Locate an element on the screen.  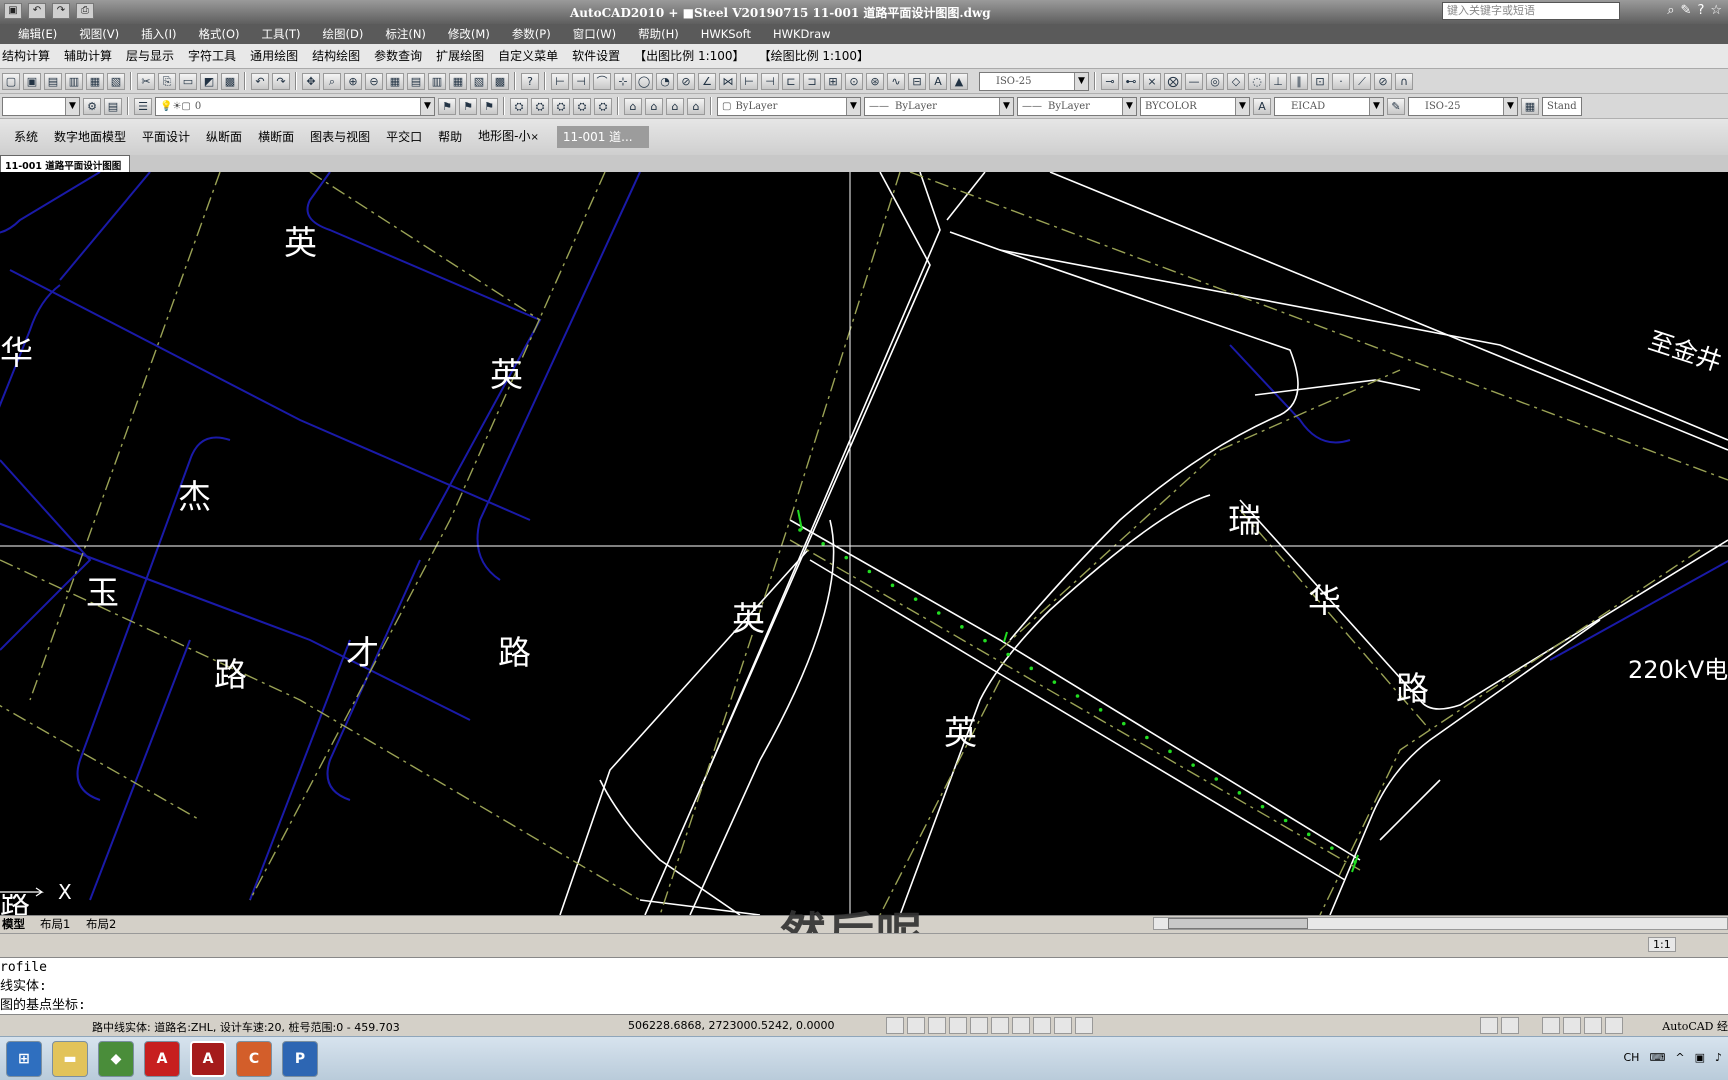
publish-icon: ▧ is located at coordinates (116, 81).